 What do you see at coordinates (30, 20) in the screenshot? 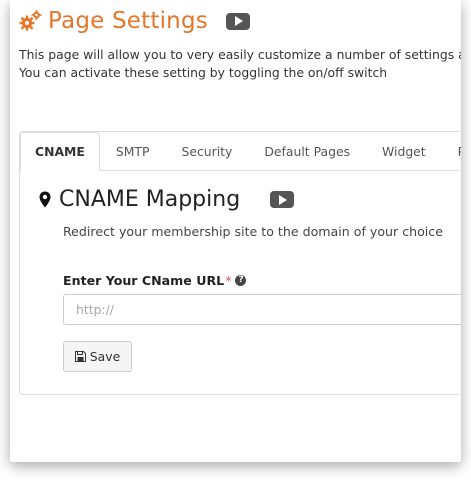
I see `gears-icon` at bounding box center [30, 20].